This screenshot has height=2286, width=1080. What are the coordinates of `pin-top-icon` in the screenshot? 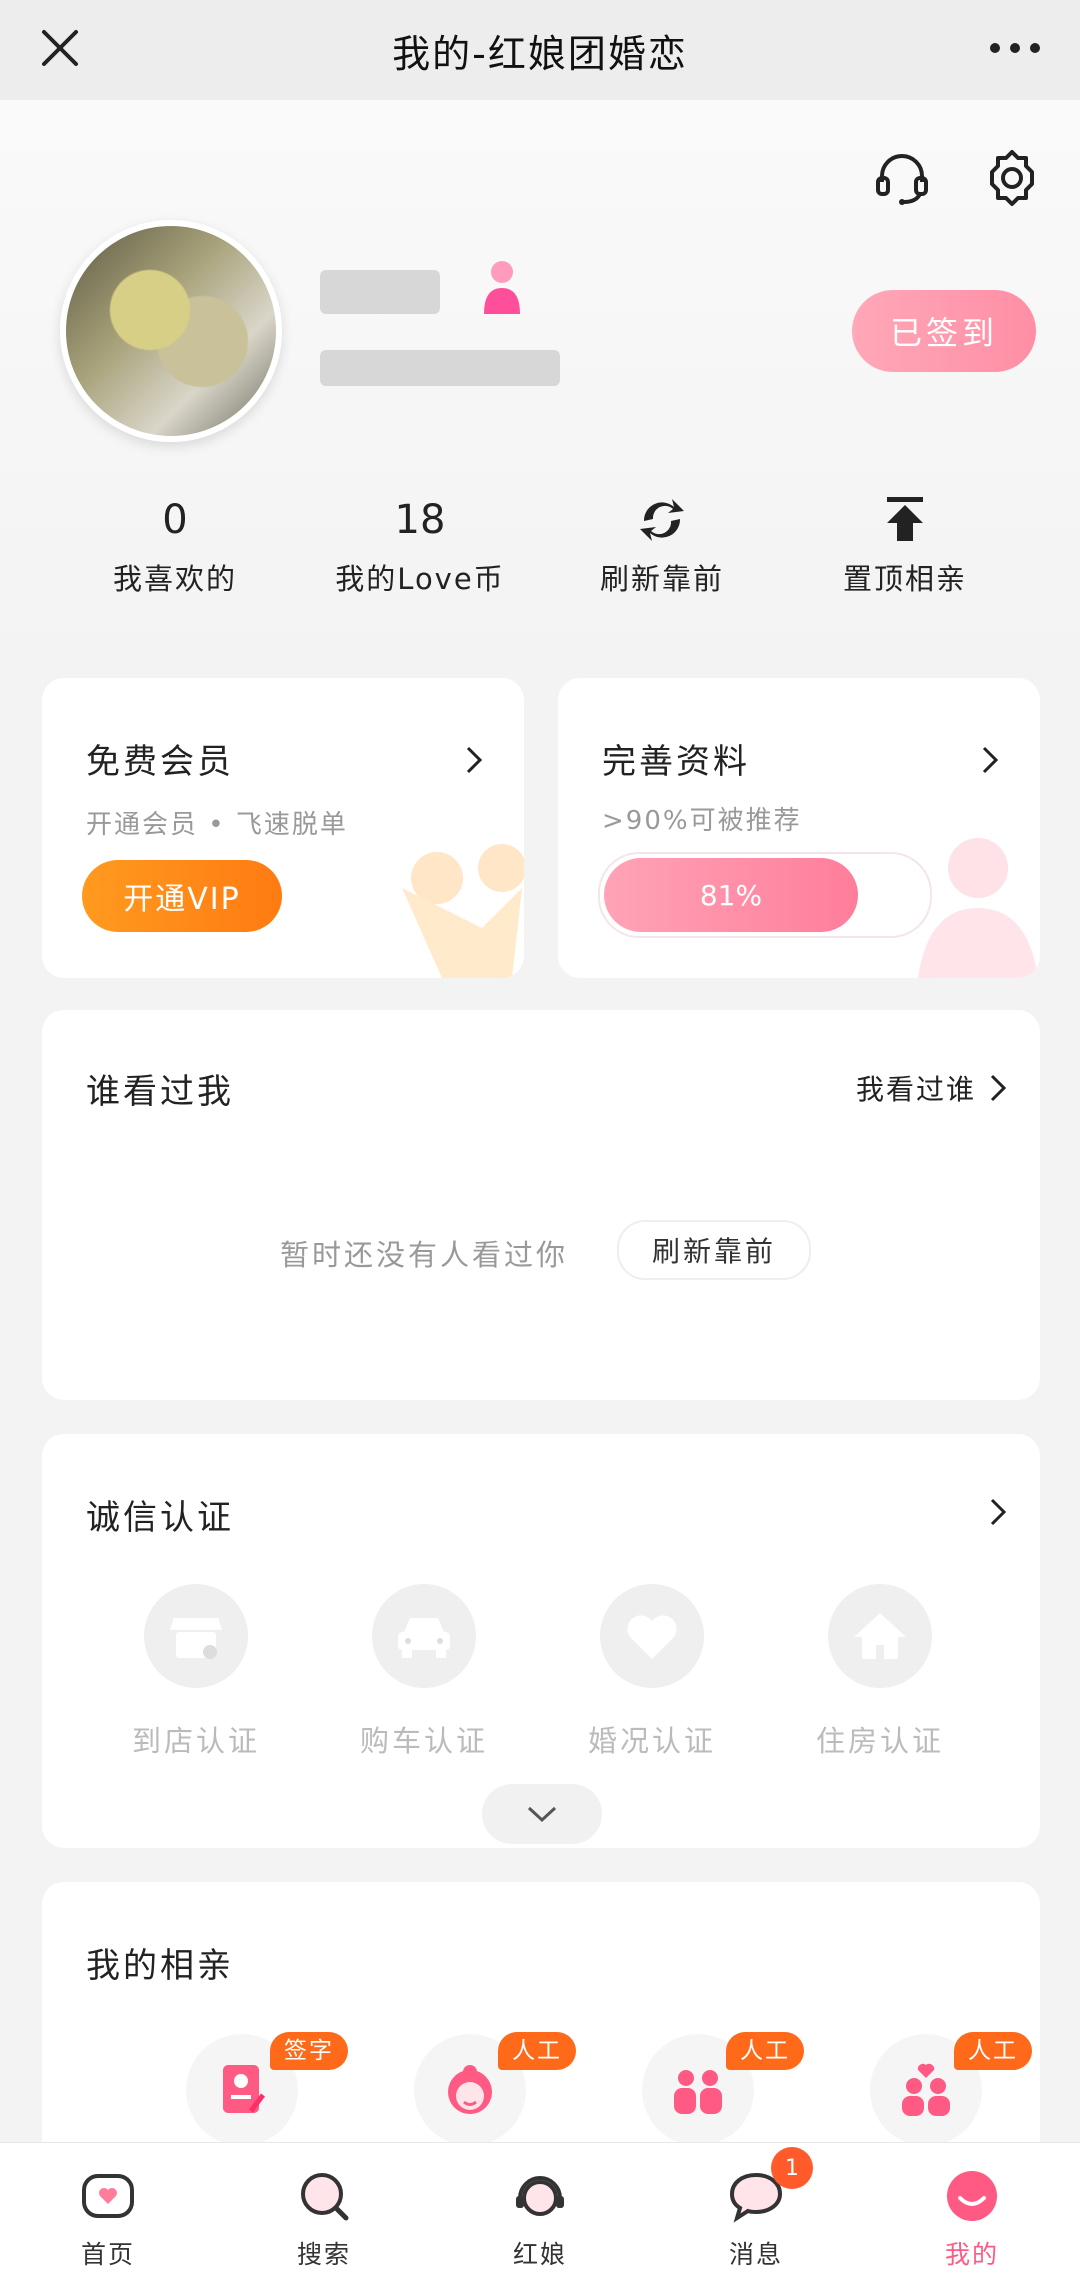 It's located at (905, 519).